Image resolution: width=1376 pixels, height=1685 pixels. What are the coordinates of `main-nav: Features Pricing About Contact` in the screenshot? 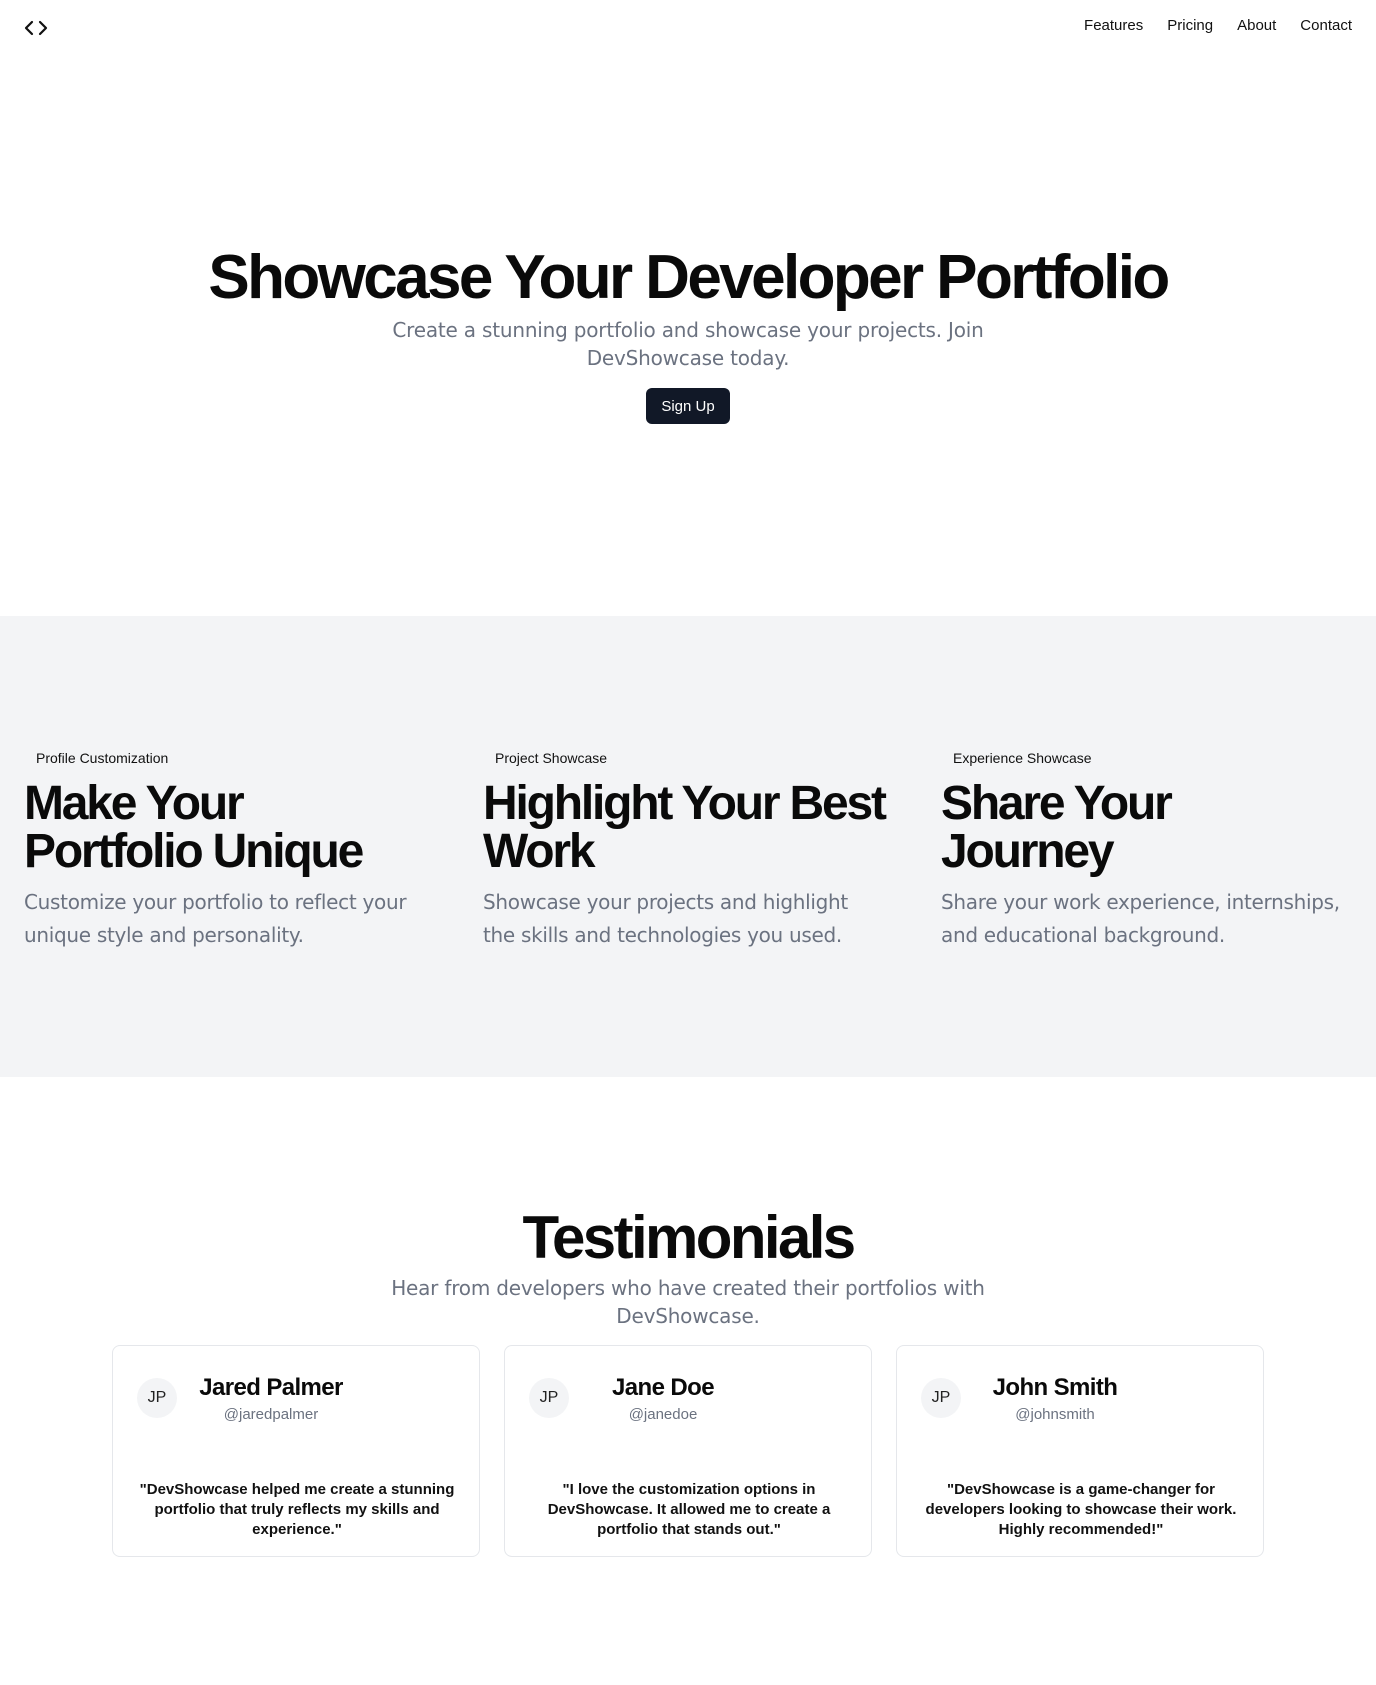 It's located at (1218, 25).